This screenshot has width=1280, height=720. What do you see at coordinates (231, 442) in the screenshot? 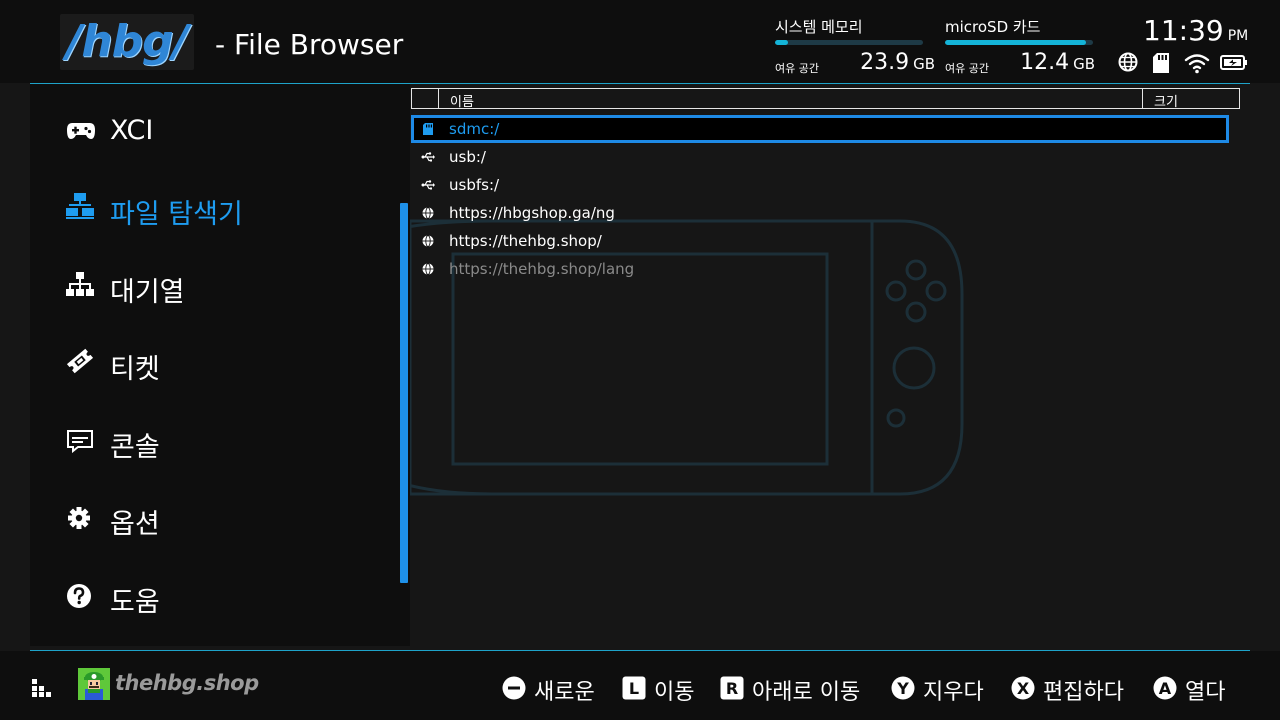
I see `sidebar-item-console: 콘솔` at bounding box center [231, 442].